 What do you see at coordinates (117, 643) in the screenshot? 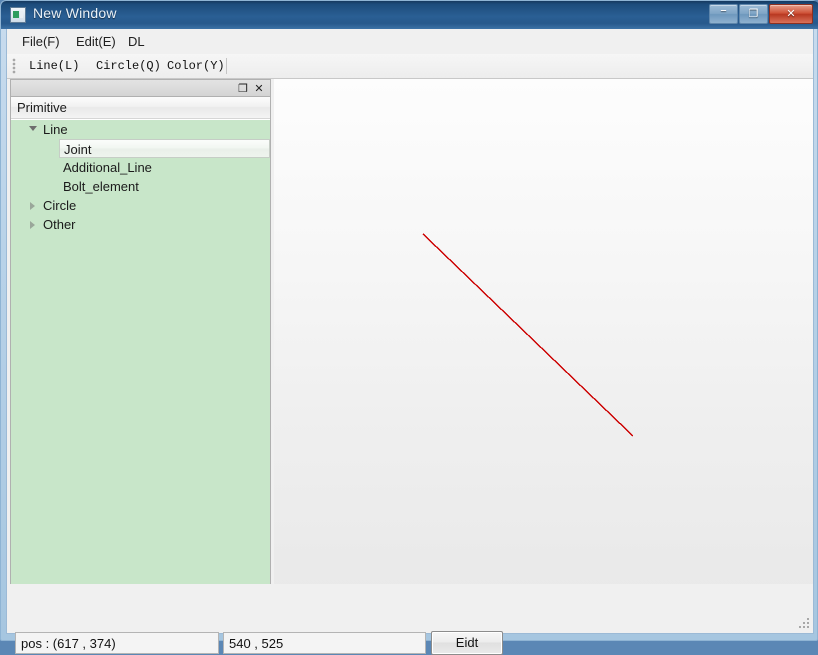
I see `position-status-field: pos : (617 , 374)` at bounding box center [117, 643].